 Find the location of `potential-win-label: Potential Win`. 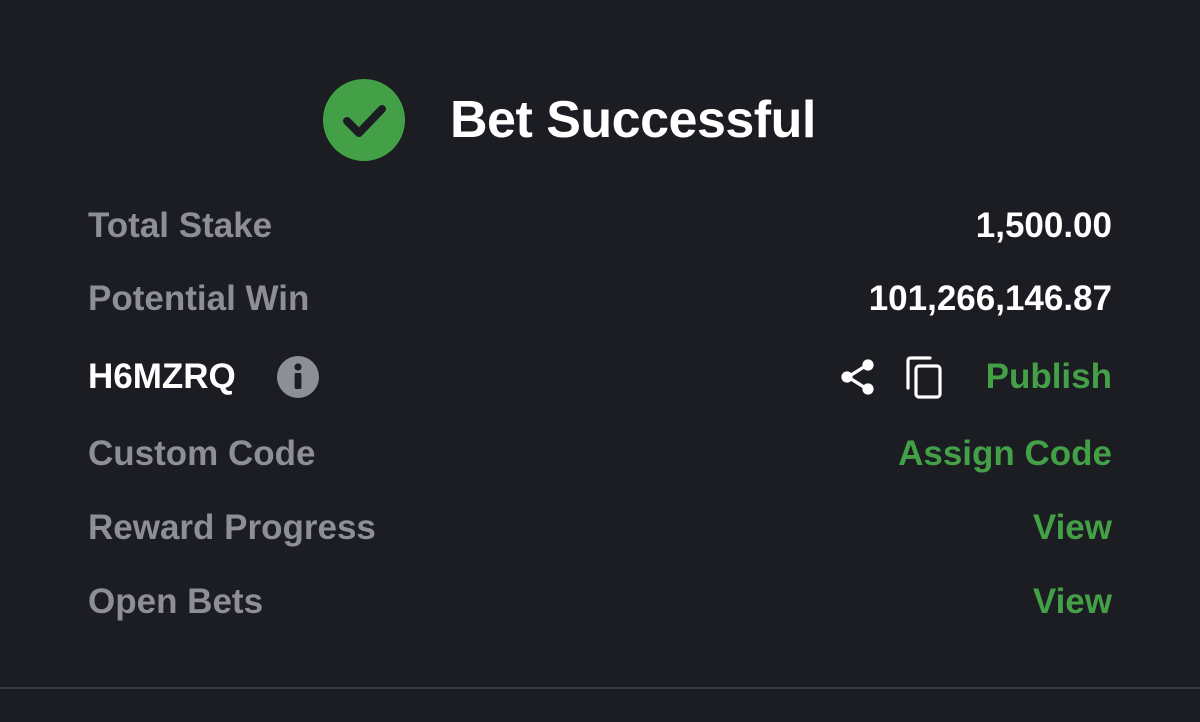

potential-win-label: Potential Win is located at coordinates (199, 298).